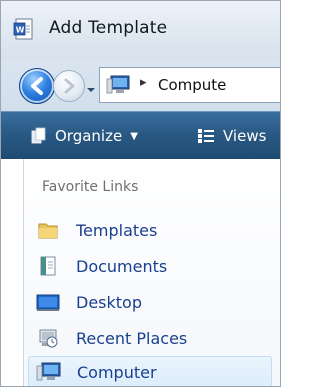 The height and width of the screenshot is (387, 320). I want to click on forward-button, so click(69, 86).